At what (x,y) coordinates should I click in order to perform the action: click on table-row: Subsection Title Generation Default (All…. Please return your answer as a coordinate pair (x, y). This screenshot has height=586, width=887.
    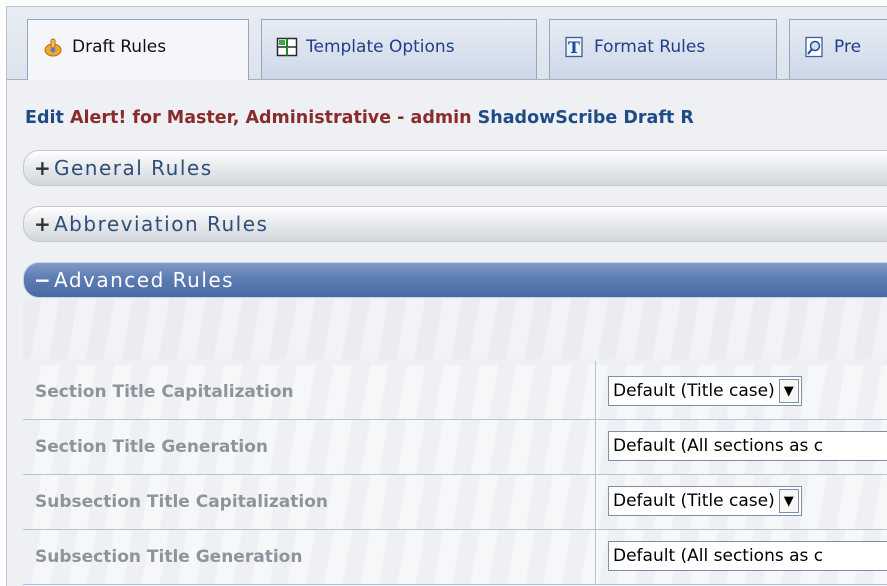
    Looking at the image, I should click on (455, 555).